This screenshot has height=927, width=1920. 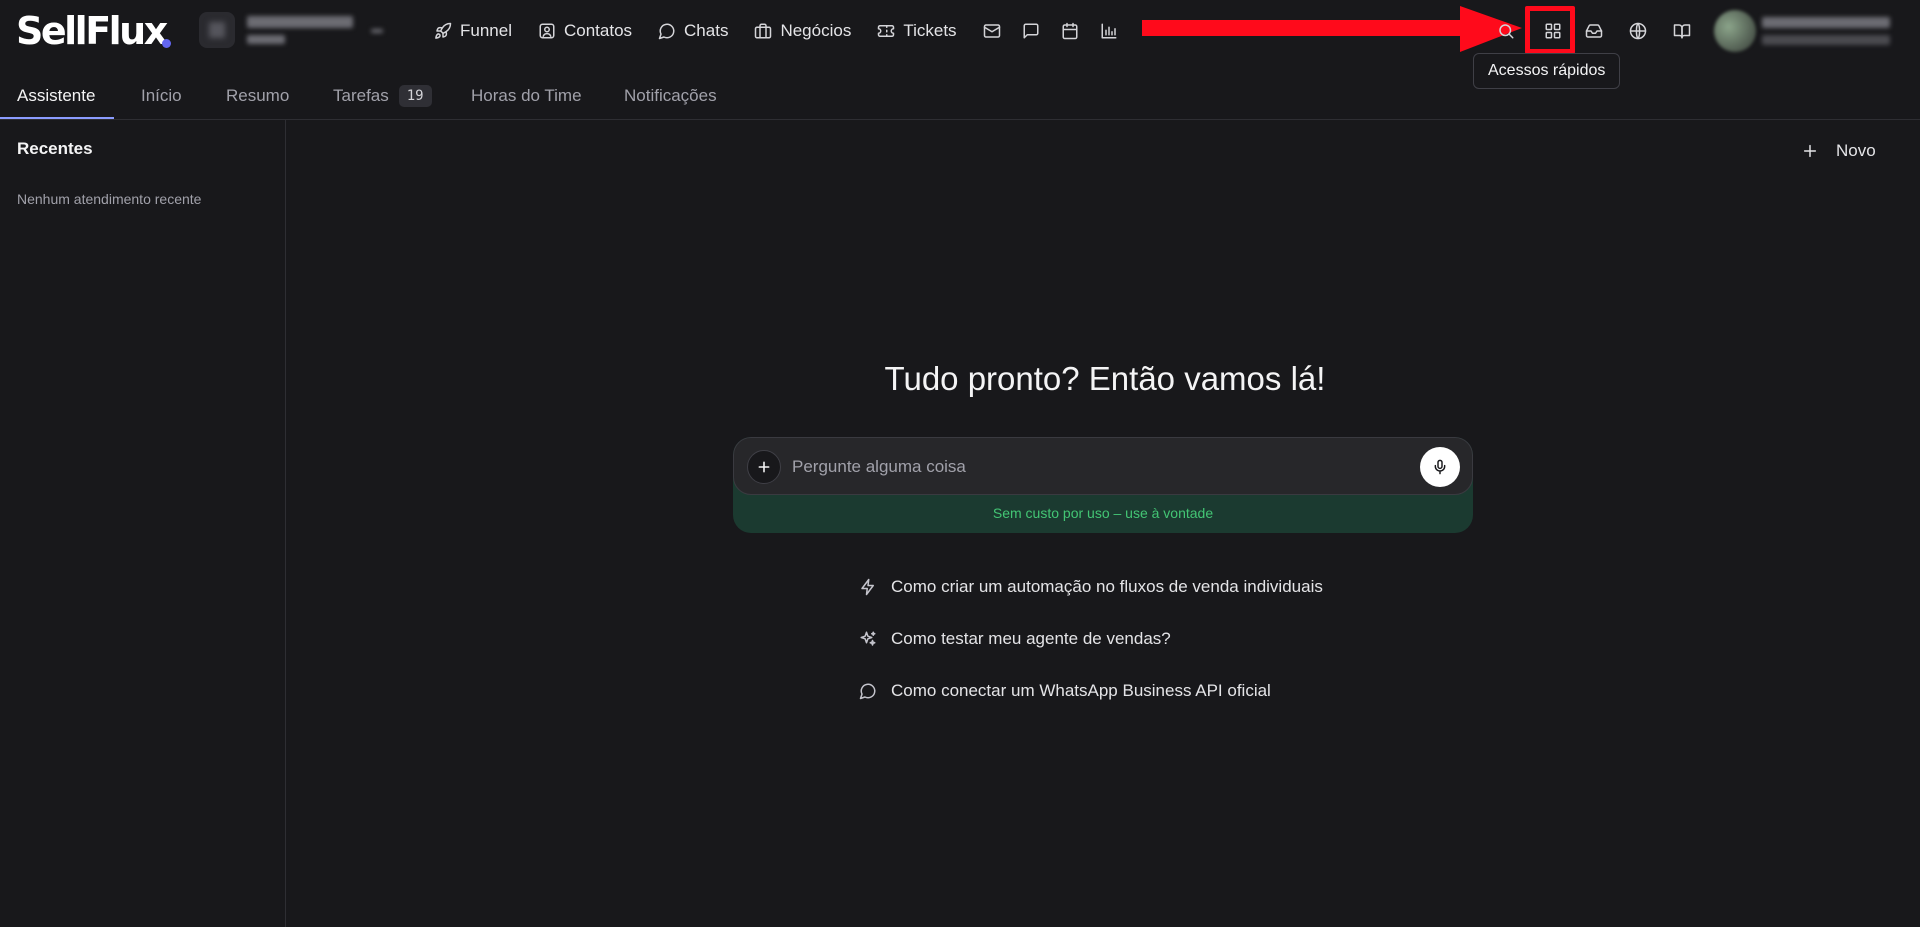 I want to click on tab-resumo: Resumo, so click(x=257, y=96).